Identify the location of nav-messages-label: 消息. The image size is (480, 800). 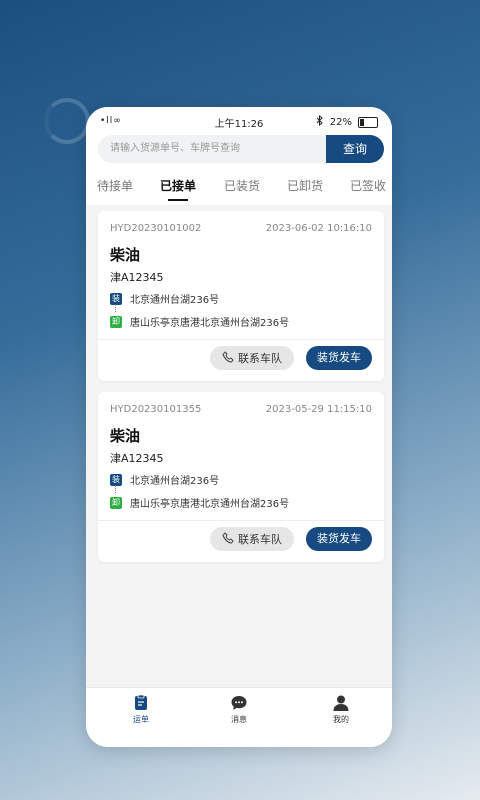
(239, 719).